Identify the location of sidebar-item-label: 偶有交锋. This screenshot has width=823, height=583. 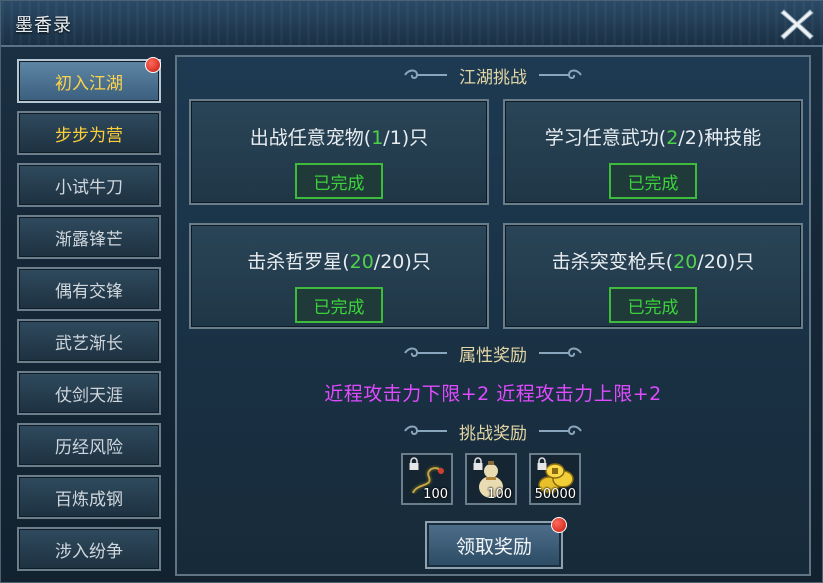
(89, 291).